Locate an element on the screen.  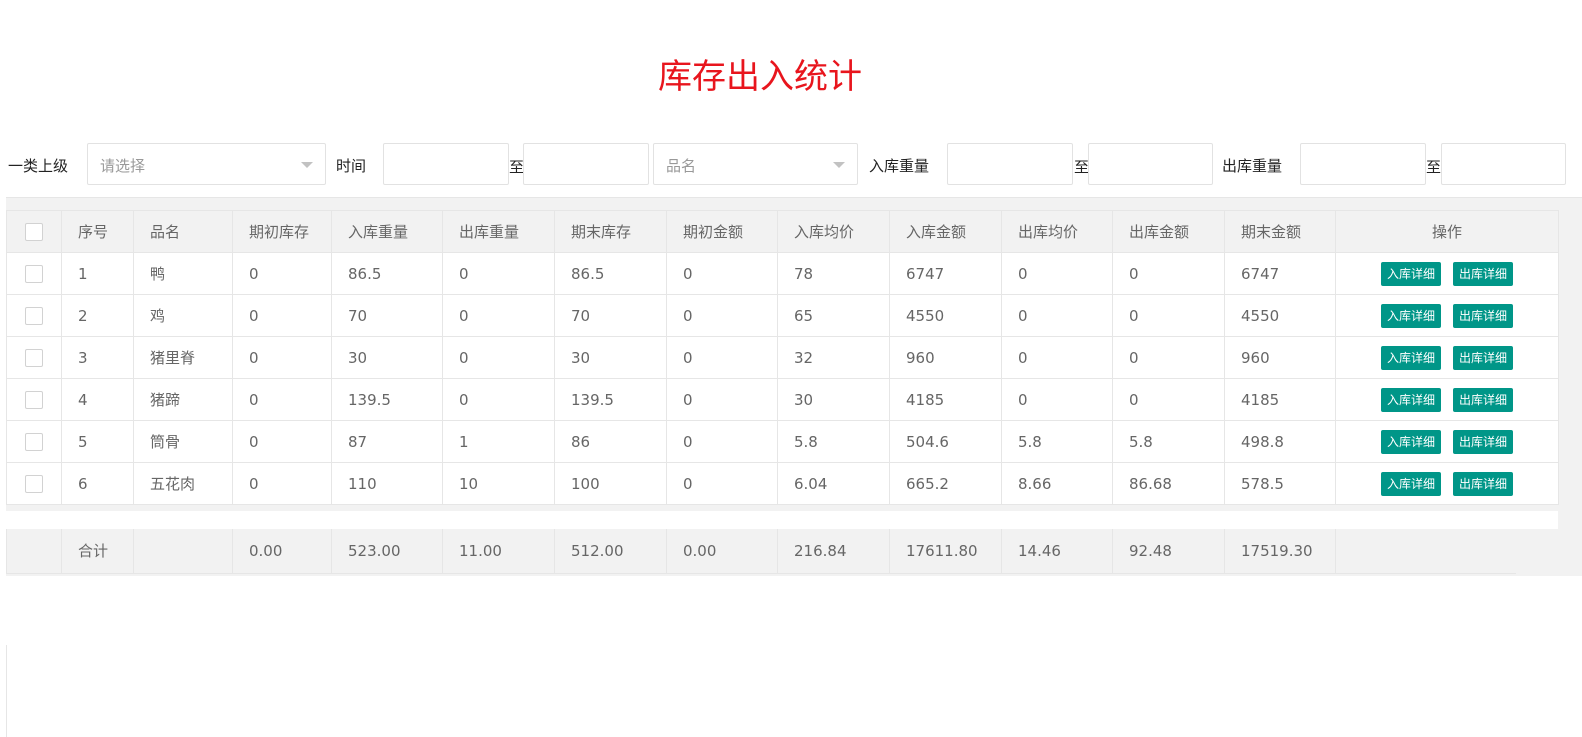
cell-in-avg: 6.04 is located at coordinates (833, 483).